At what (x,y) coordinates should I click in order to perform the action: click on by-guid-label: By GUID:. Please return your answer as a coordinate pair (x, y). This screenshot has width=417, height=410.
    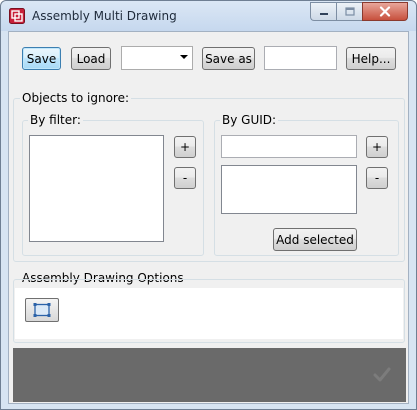
    Looking at the image, I should click on (249, 120).